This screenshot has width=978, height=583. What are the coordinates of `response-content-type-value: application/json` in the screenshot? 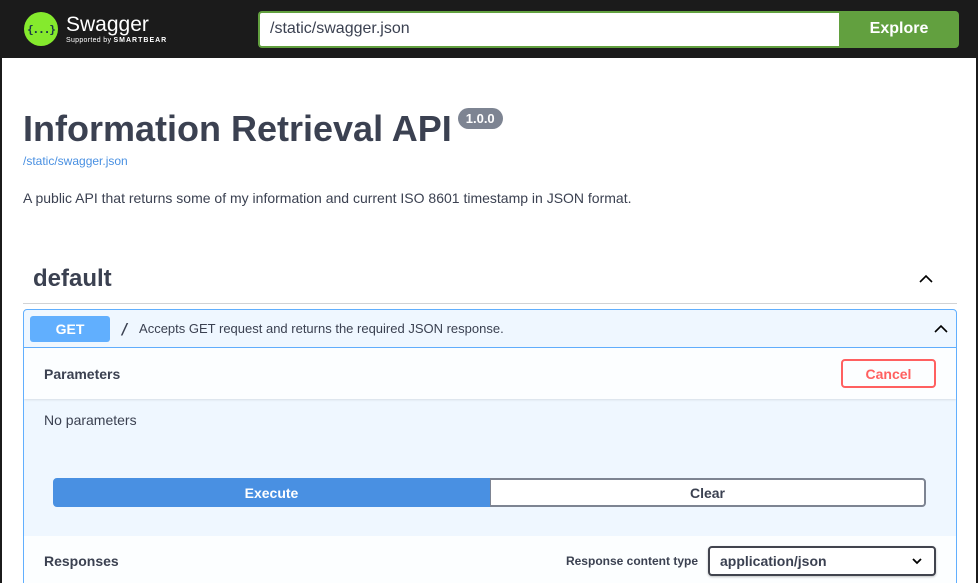 It's located at (773, 561).